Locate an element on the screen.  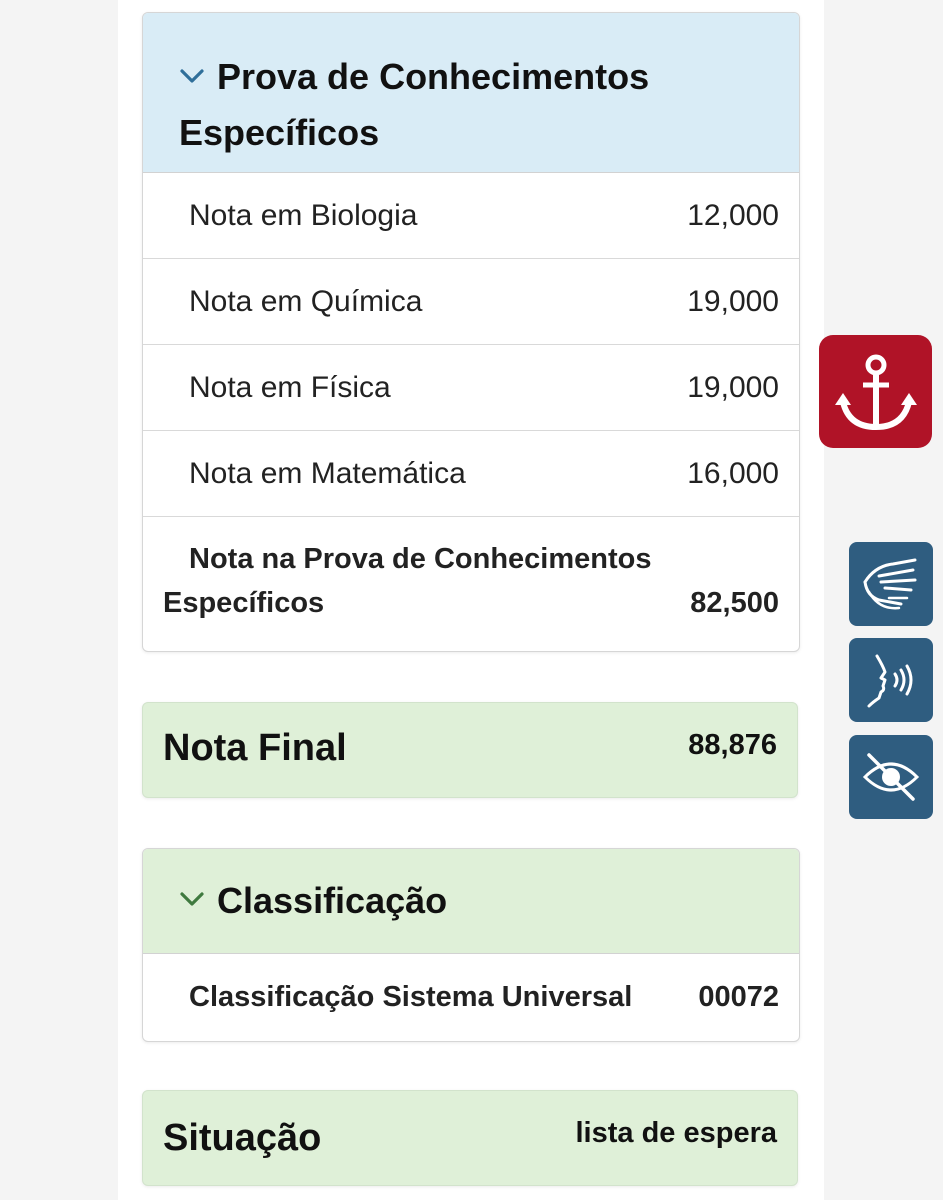
panel-title-line2: Específicos is located at coordinates (279, 132).